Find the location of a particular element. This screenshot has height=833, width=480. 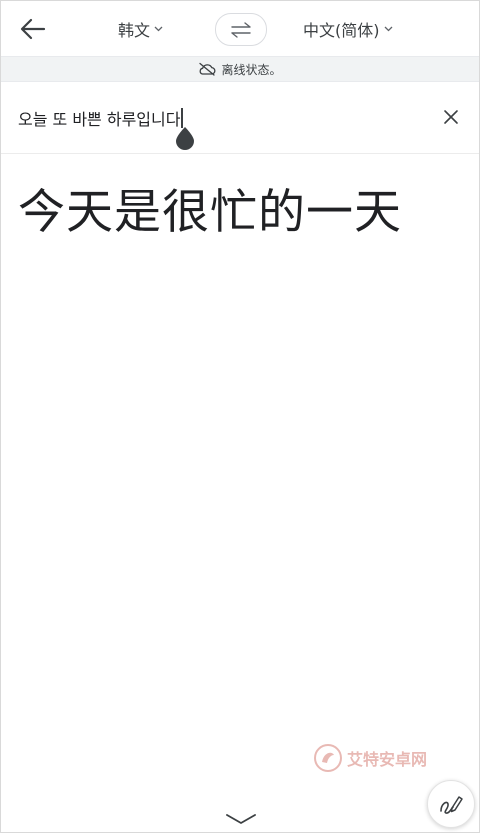

arrow-left-icon is located at coordinates (33, 29).